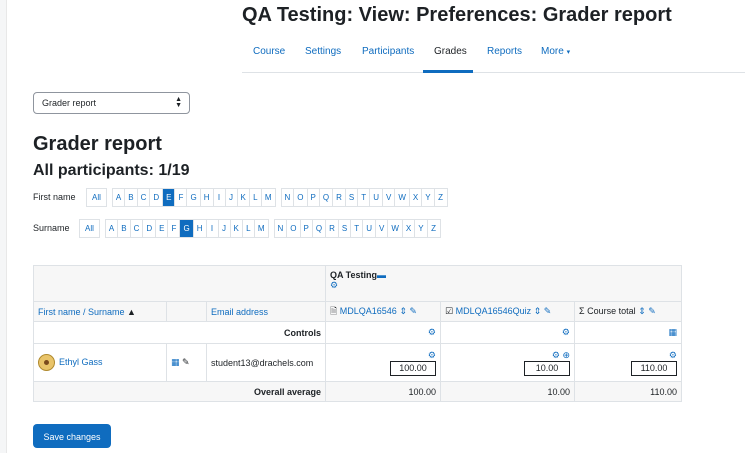  Describe the element at coordinates (364, 197) in the screenshot. I see `firstname-initial-t: T` at that location.